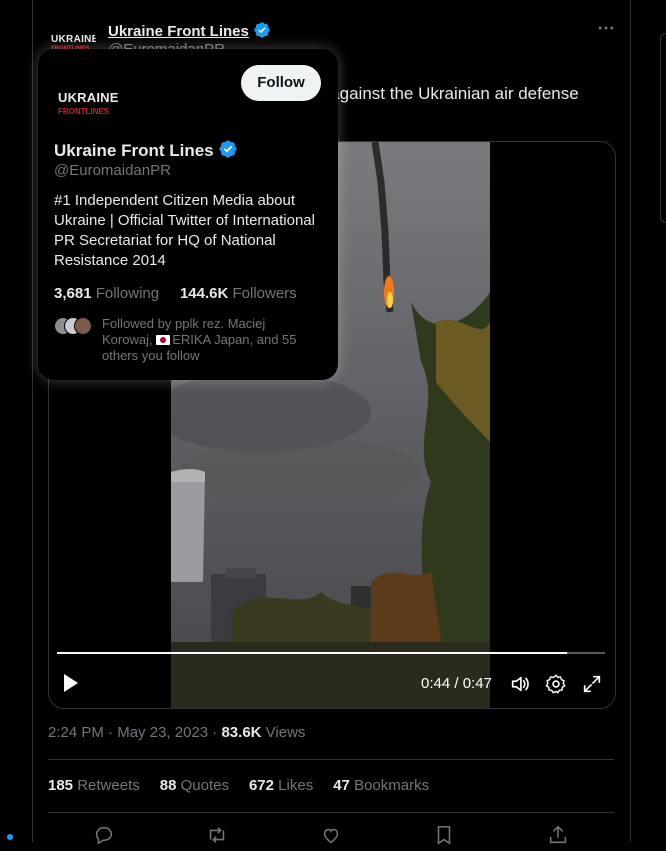  I want to click on tweet-text: e against the Ukrainian air defense, so click(447, 93).